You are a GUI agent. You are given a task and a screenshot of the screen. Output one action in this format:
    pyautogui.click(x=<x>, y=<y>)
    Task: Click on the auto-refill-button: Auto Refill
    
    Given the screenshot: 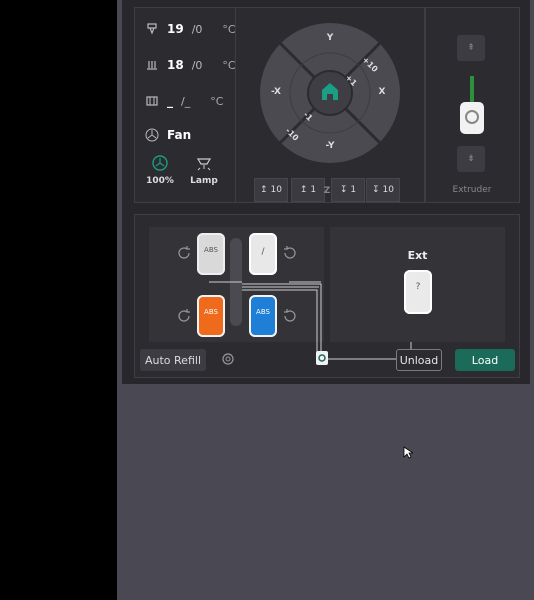 What is the action you would take?
    pyautogui.click(x=173, y=360)
    